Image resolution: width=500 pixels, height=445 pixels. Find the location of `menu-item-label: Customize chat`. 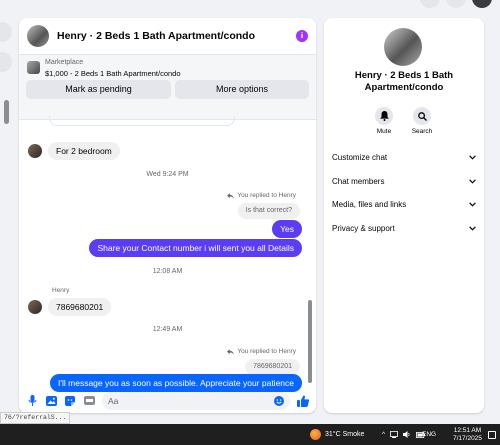

menu-item-label: Customize chat is located at coordinates (360, 158).